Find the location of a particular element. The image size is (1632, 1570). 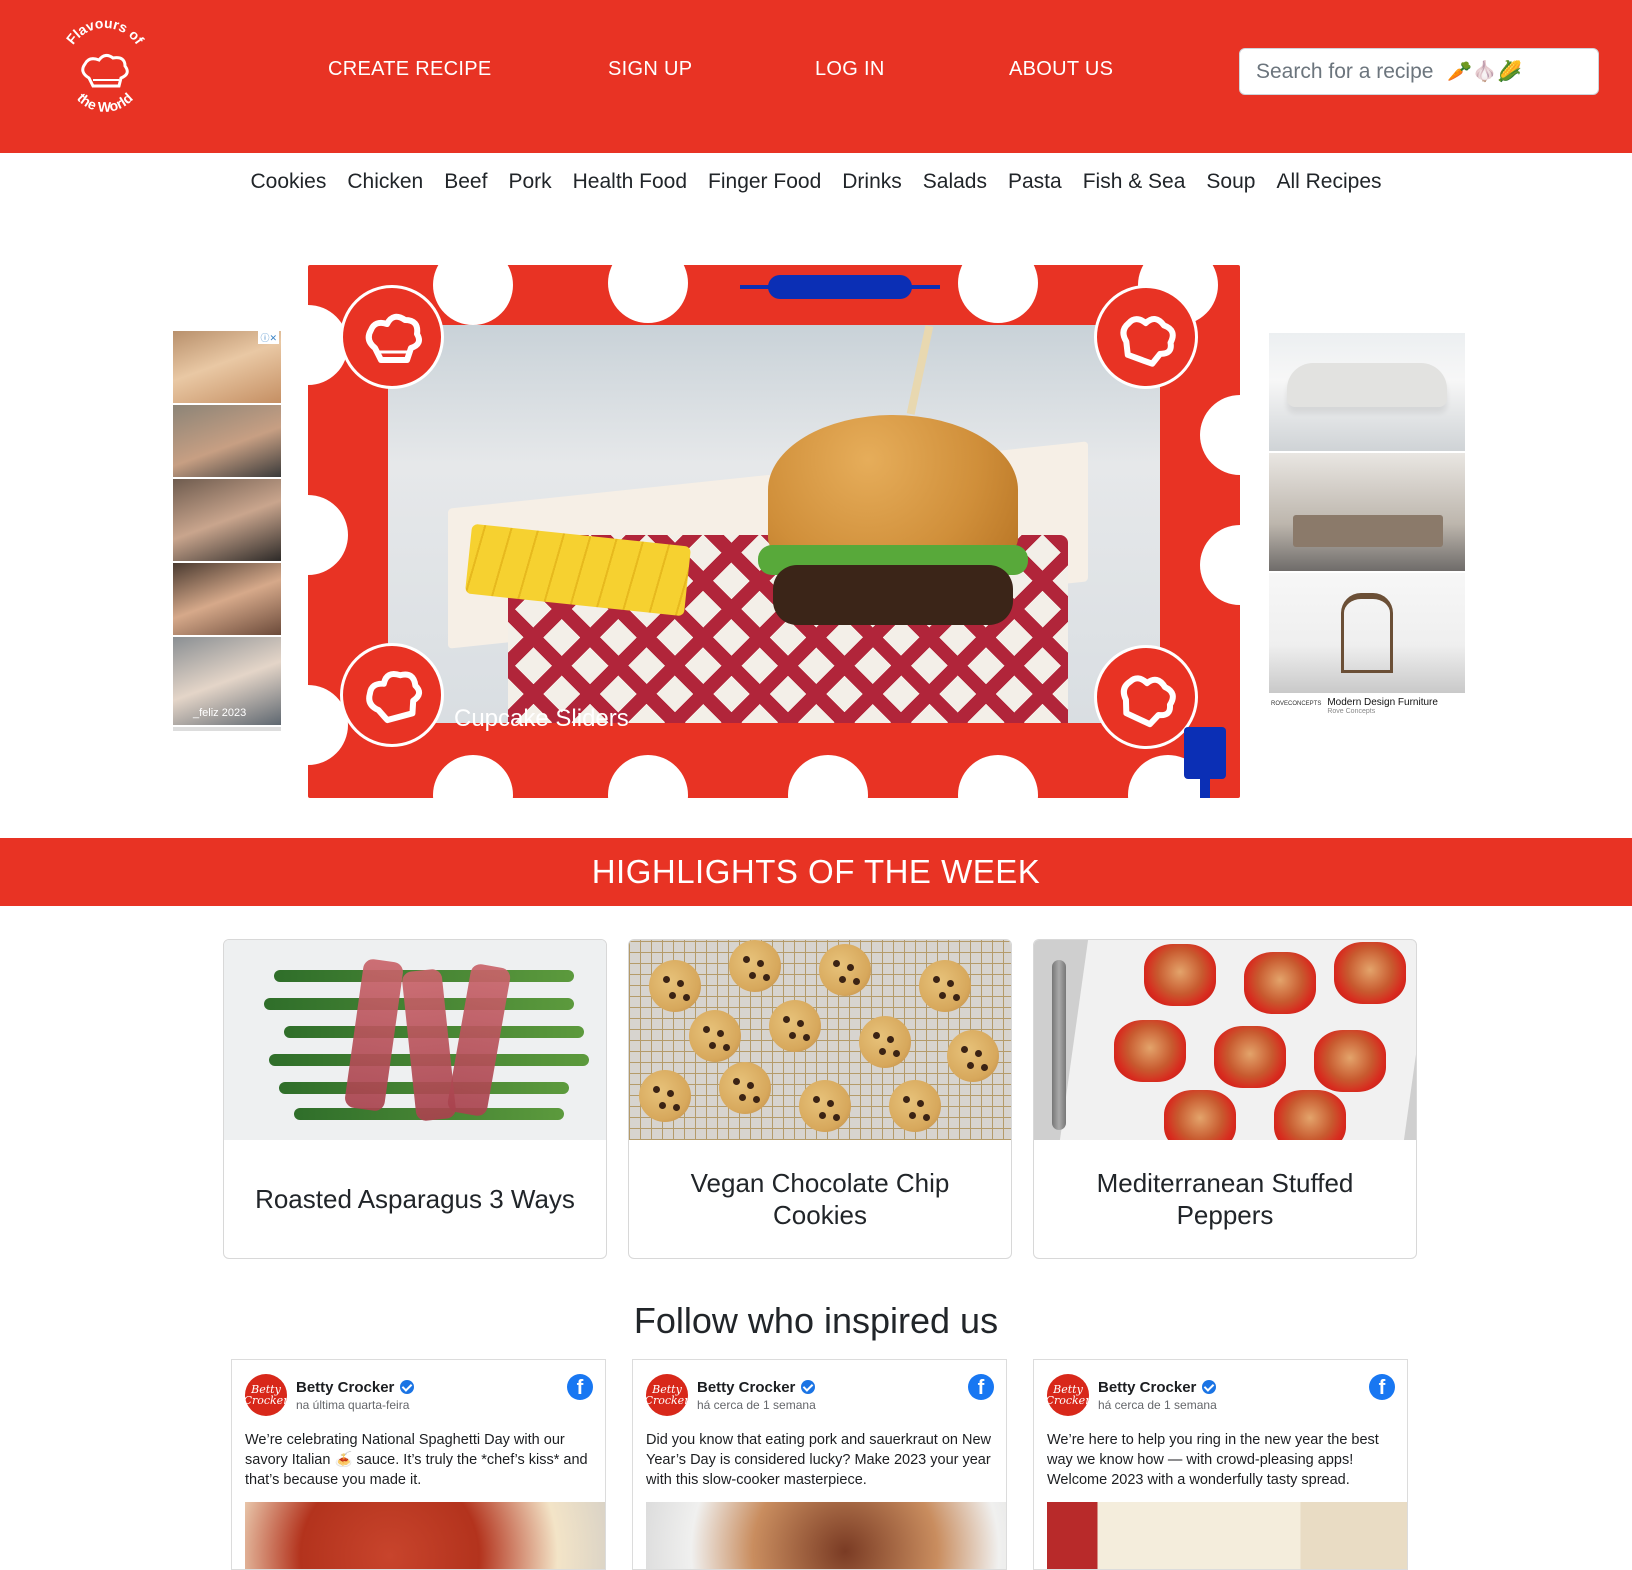

ad-left: _feliz 2023 ⓘ✕ is located at coordinates (227, 531).